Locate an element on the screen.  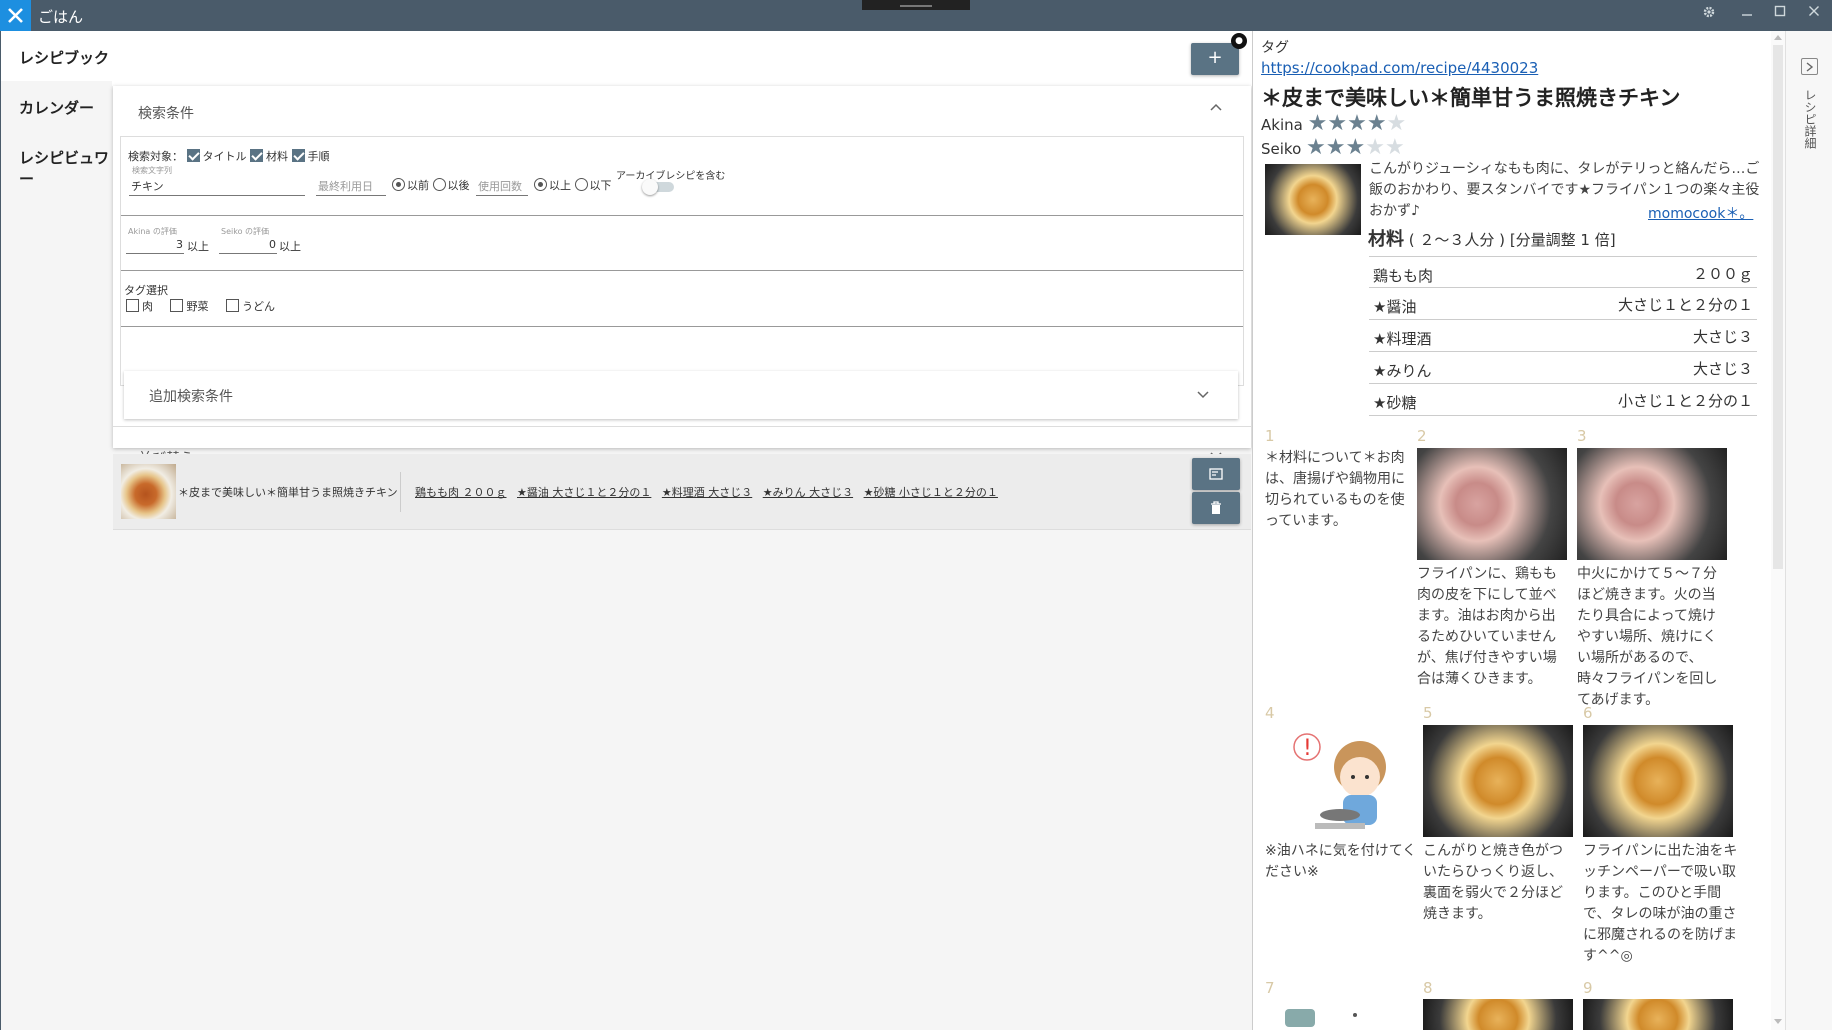
recipe-photo is located at coordinates (1313, 199).